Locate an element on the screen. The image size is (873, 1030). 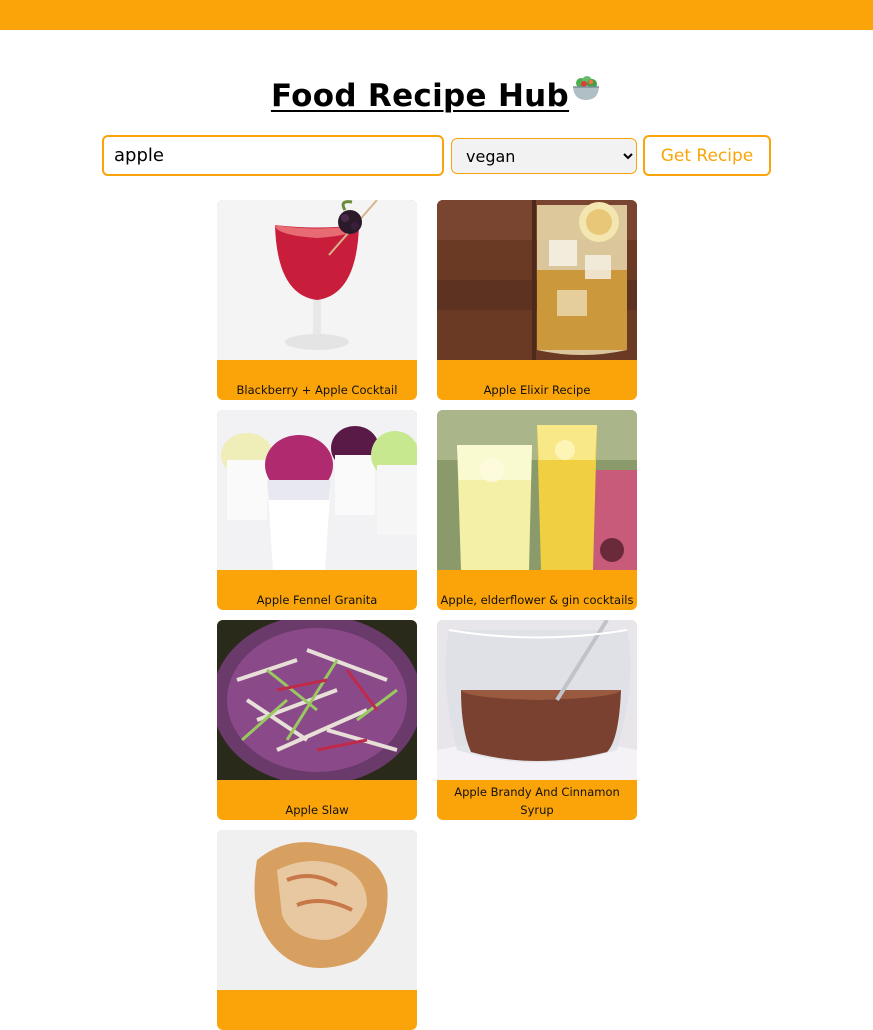
recipe-card: Apple Elixir Recipe is located at coordinates (537, 300).